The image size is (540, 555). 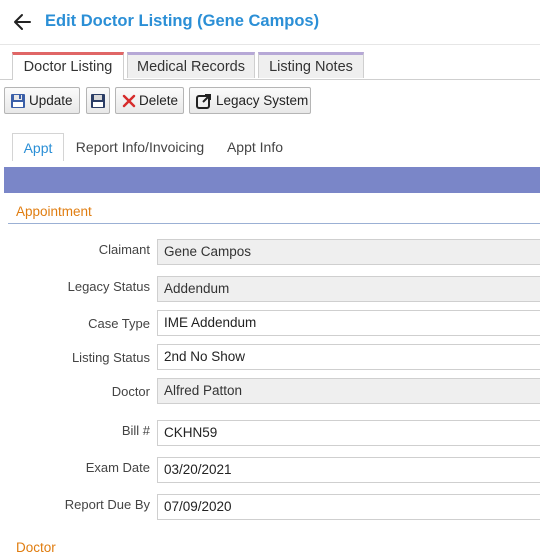 I want to click on listing-status-select: 2nd No Show, so click(x=348, y=357).